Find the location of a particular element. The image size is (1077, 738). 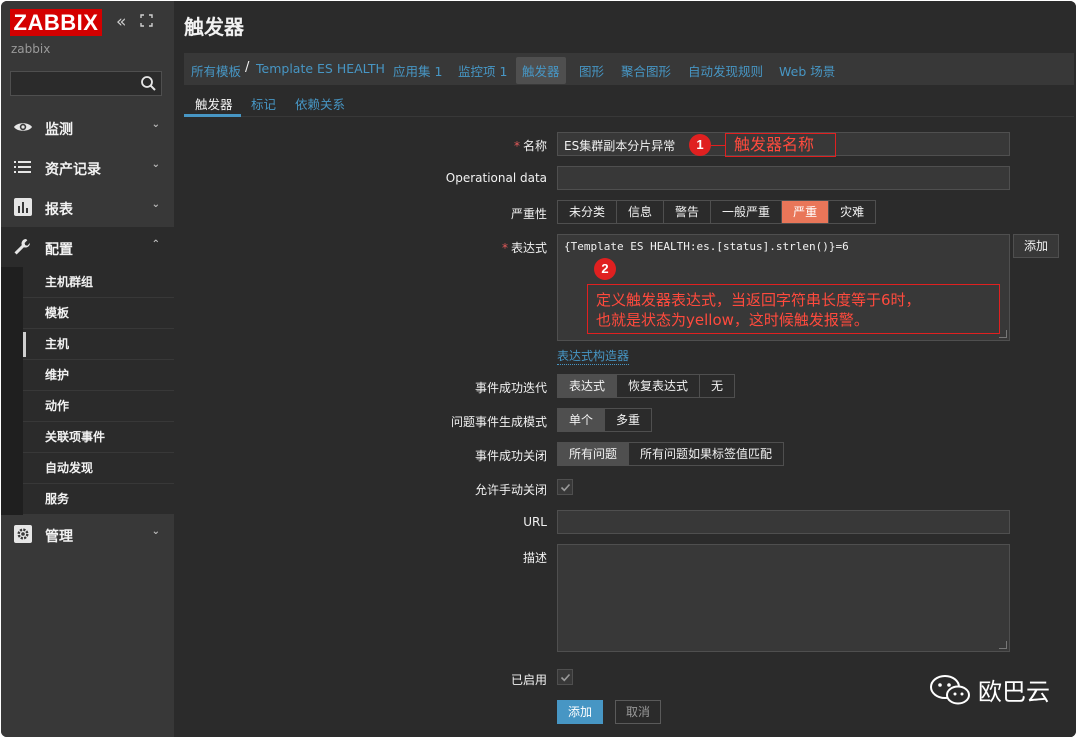

ok-close-all-problems: 所有问题 is located at coordinates (594, 454).